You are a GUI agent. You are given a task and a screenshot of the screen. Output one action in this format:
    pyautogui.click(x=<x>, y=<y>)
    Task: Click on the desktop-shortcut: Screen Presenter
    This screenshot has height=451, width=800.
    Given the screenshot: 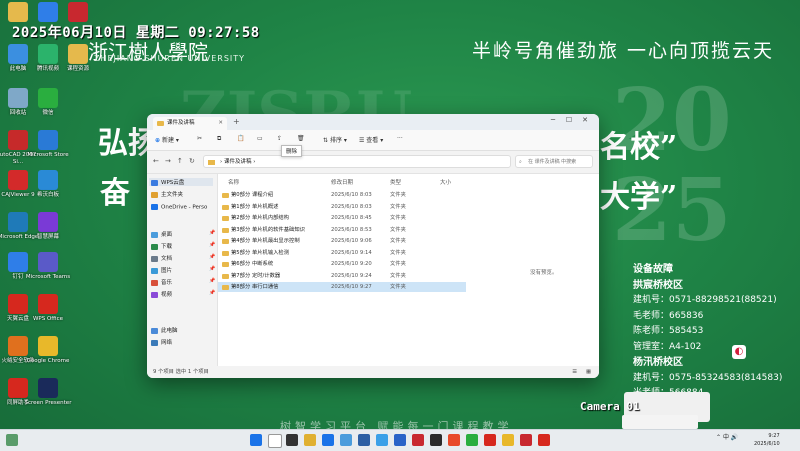 What is the action you would take?
    pyautogui.click(x=48, y=392)
    